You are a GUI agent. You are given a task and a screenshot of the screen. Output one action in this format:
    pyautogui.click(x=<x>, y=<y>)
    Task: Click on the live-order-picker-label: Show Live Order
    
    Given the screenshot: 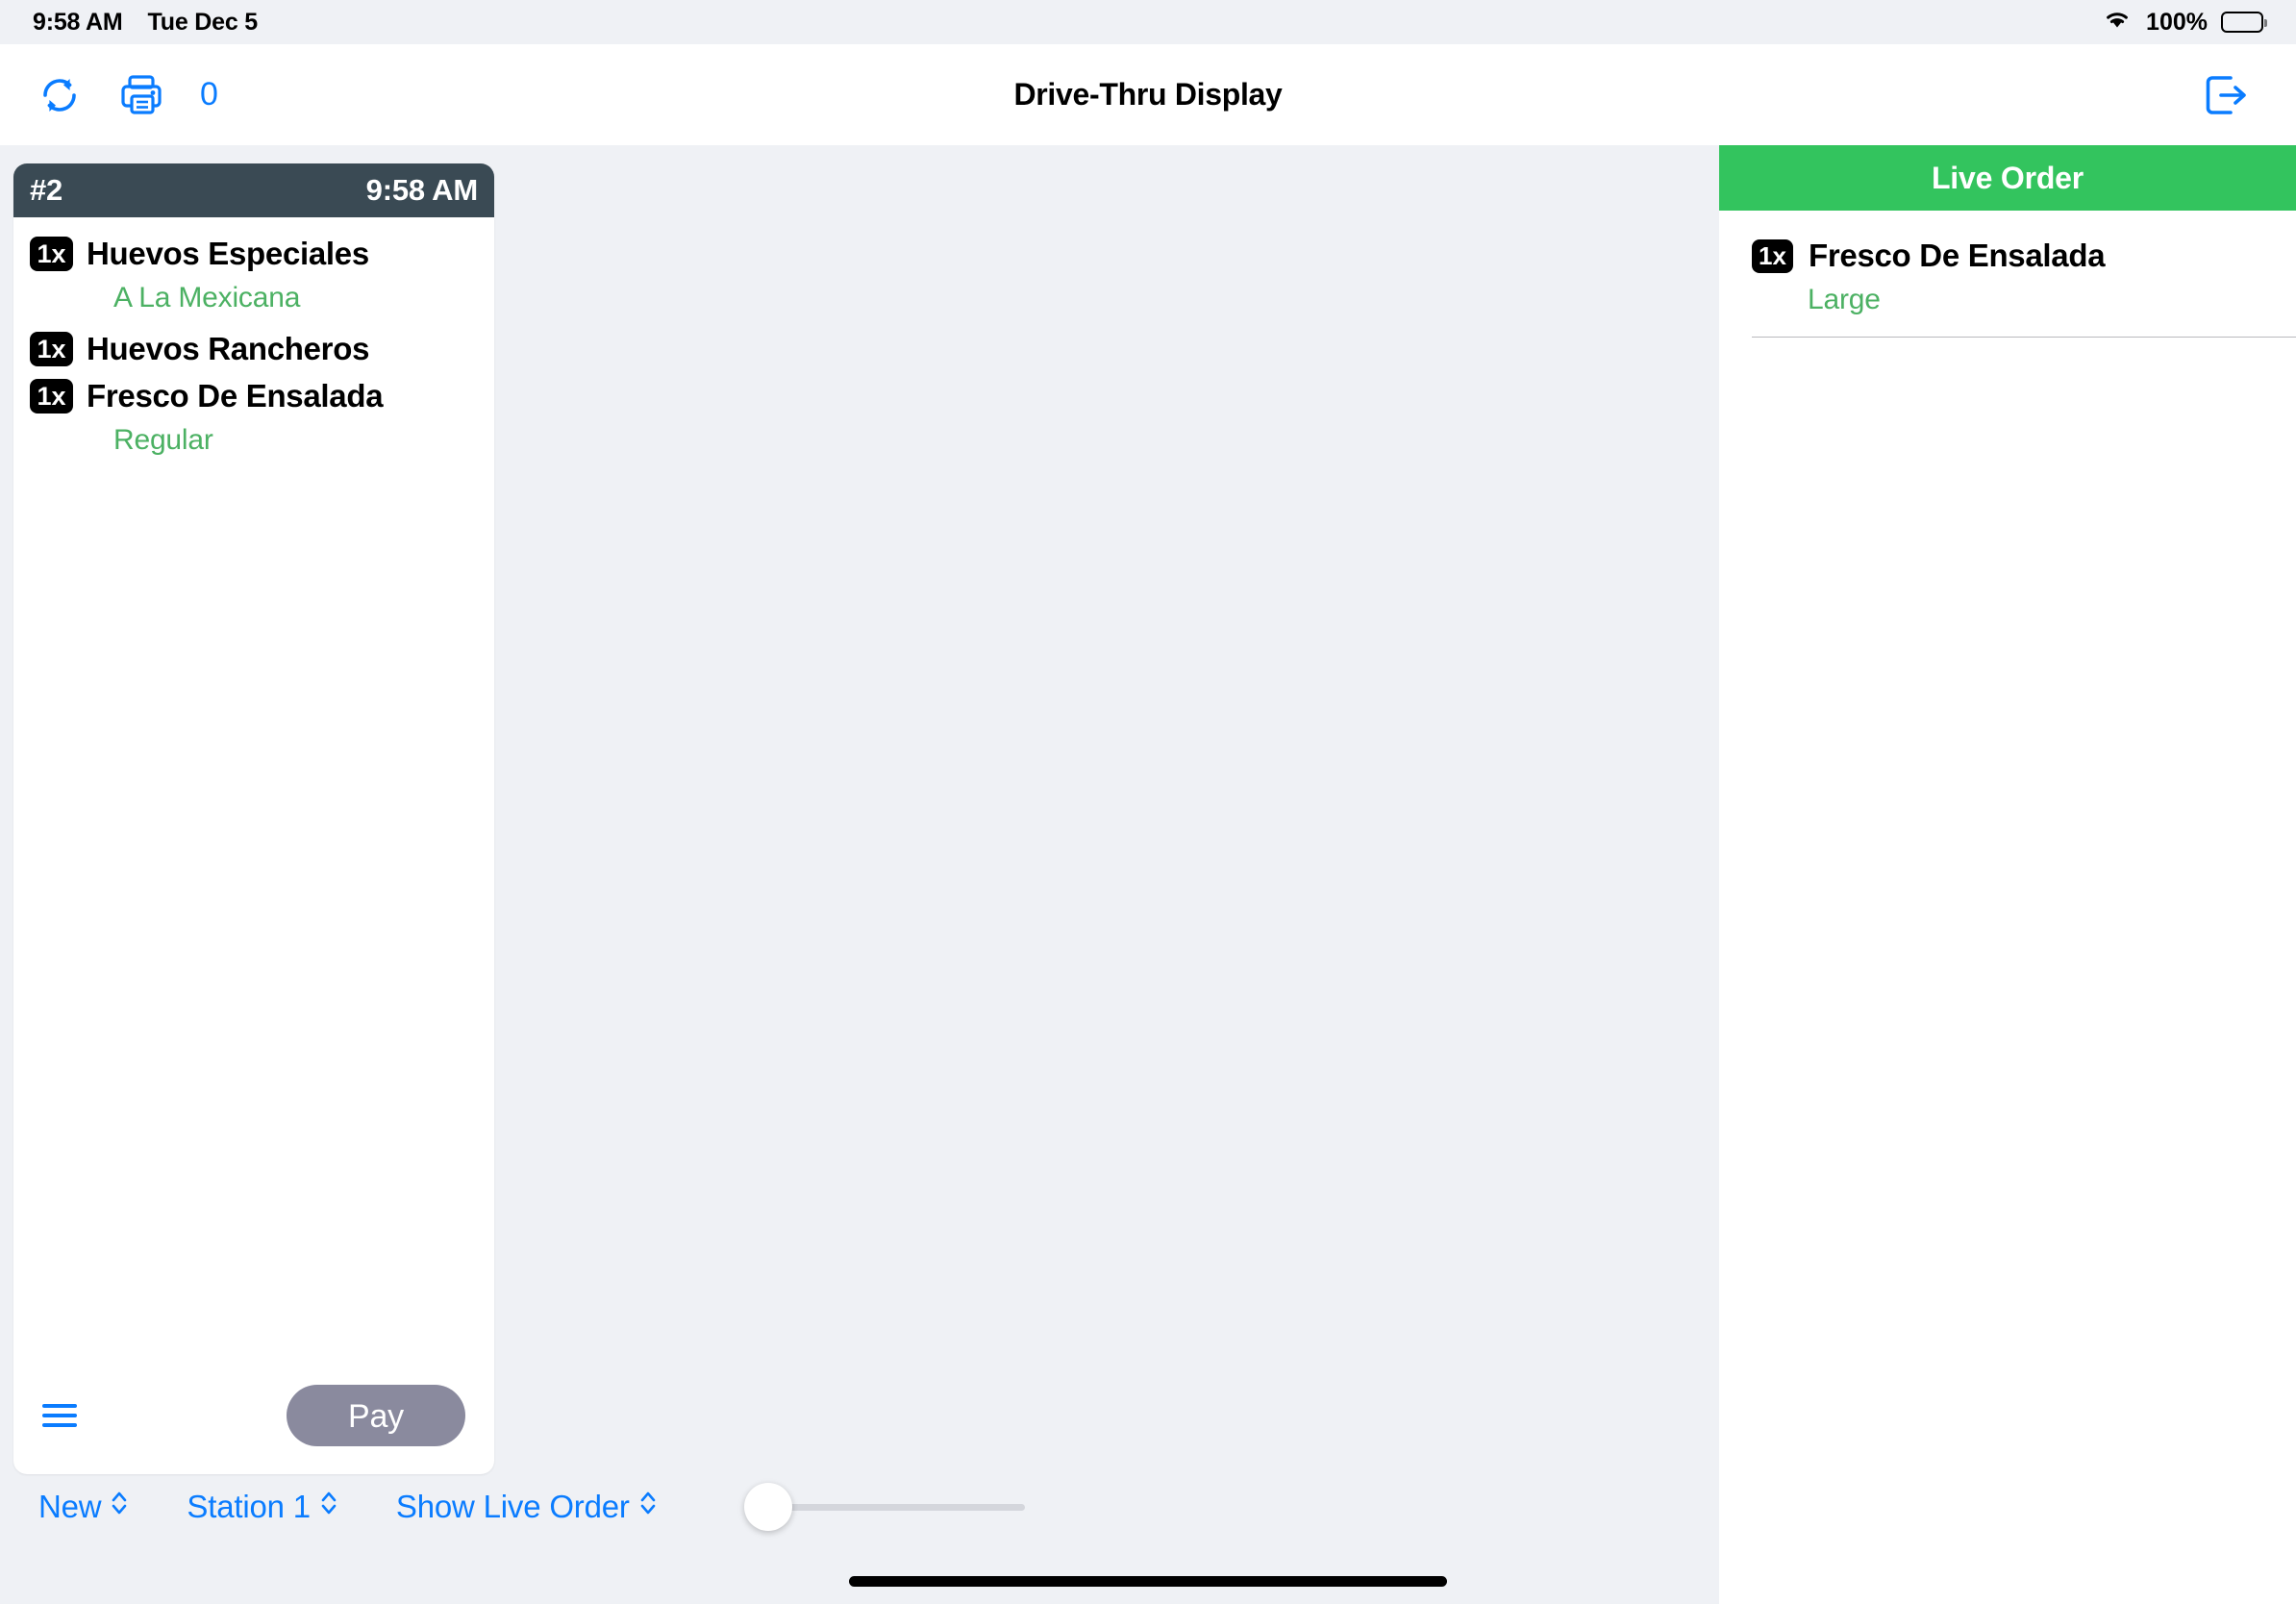 What is the action you would take?
    pyautogui.click(x=512, y=1506)
    